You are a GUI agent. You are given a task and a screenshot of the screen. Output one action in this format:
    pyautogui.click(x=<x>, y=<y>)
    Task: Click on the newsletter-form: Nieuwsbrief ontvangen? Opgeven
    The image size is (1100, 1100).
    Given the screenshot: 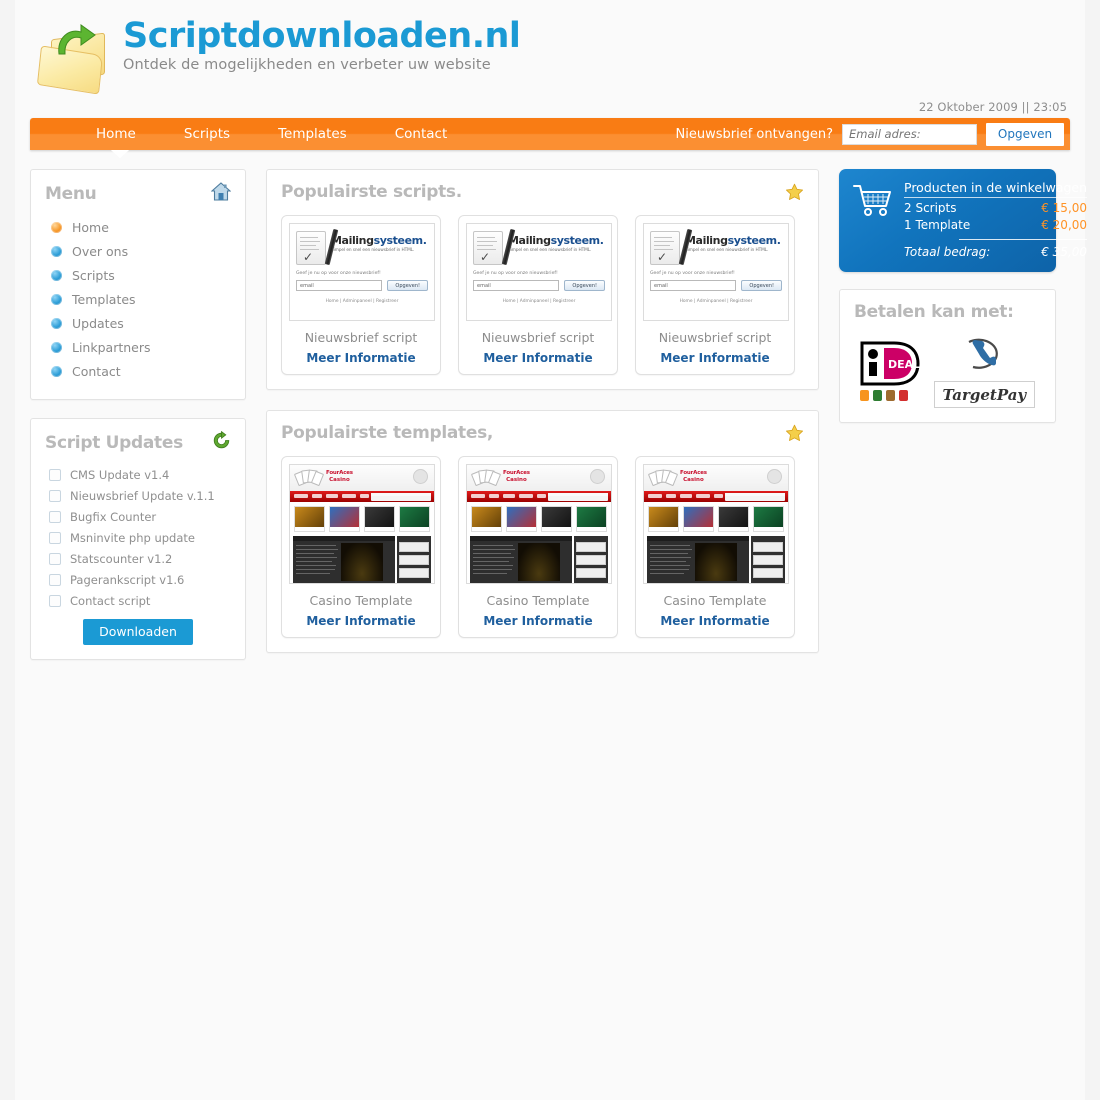 What is the action you would take?
    pyautogui.click(x=873, y=134)
    